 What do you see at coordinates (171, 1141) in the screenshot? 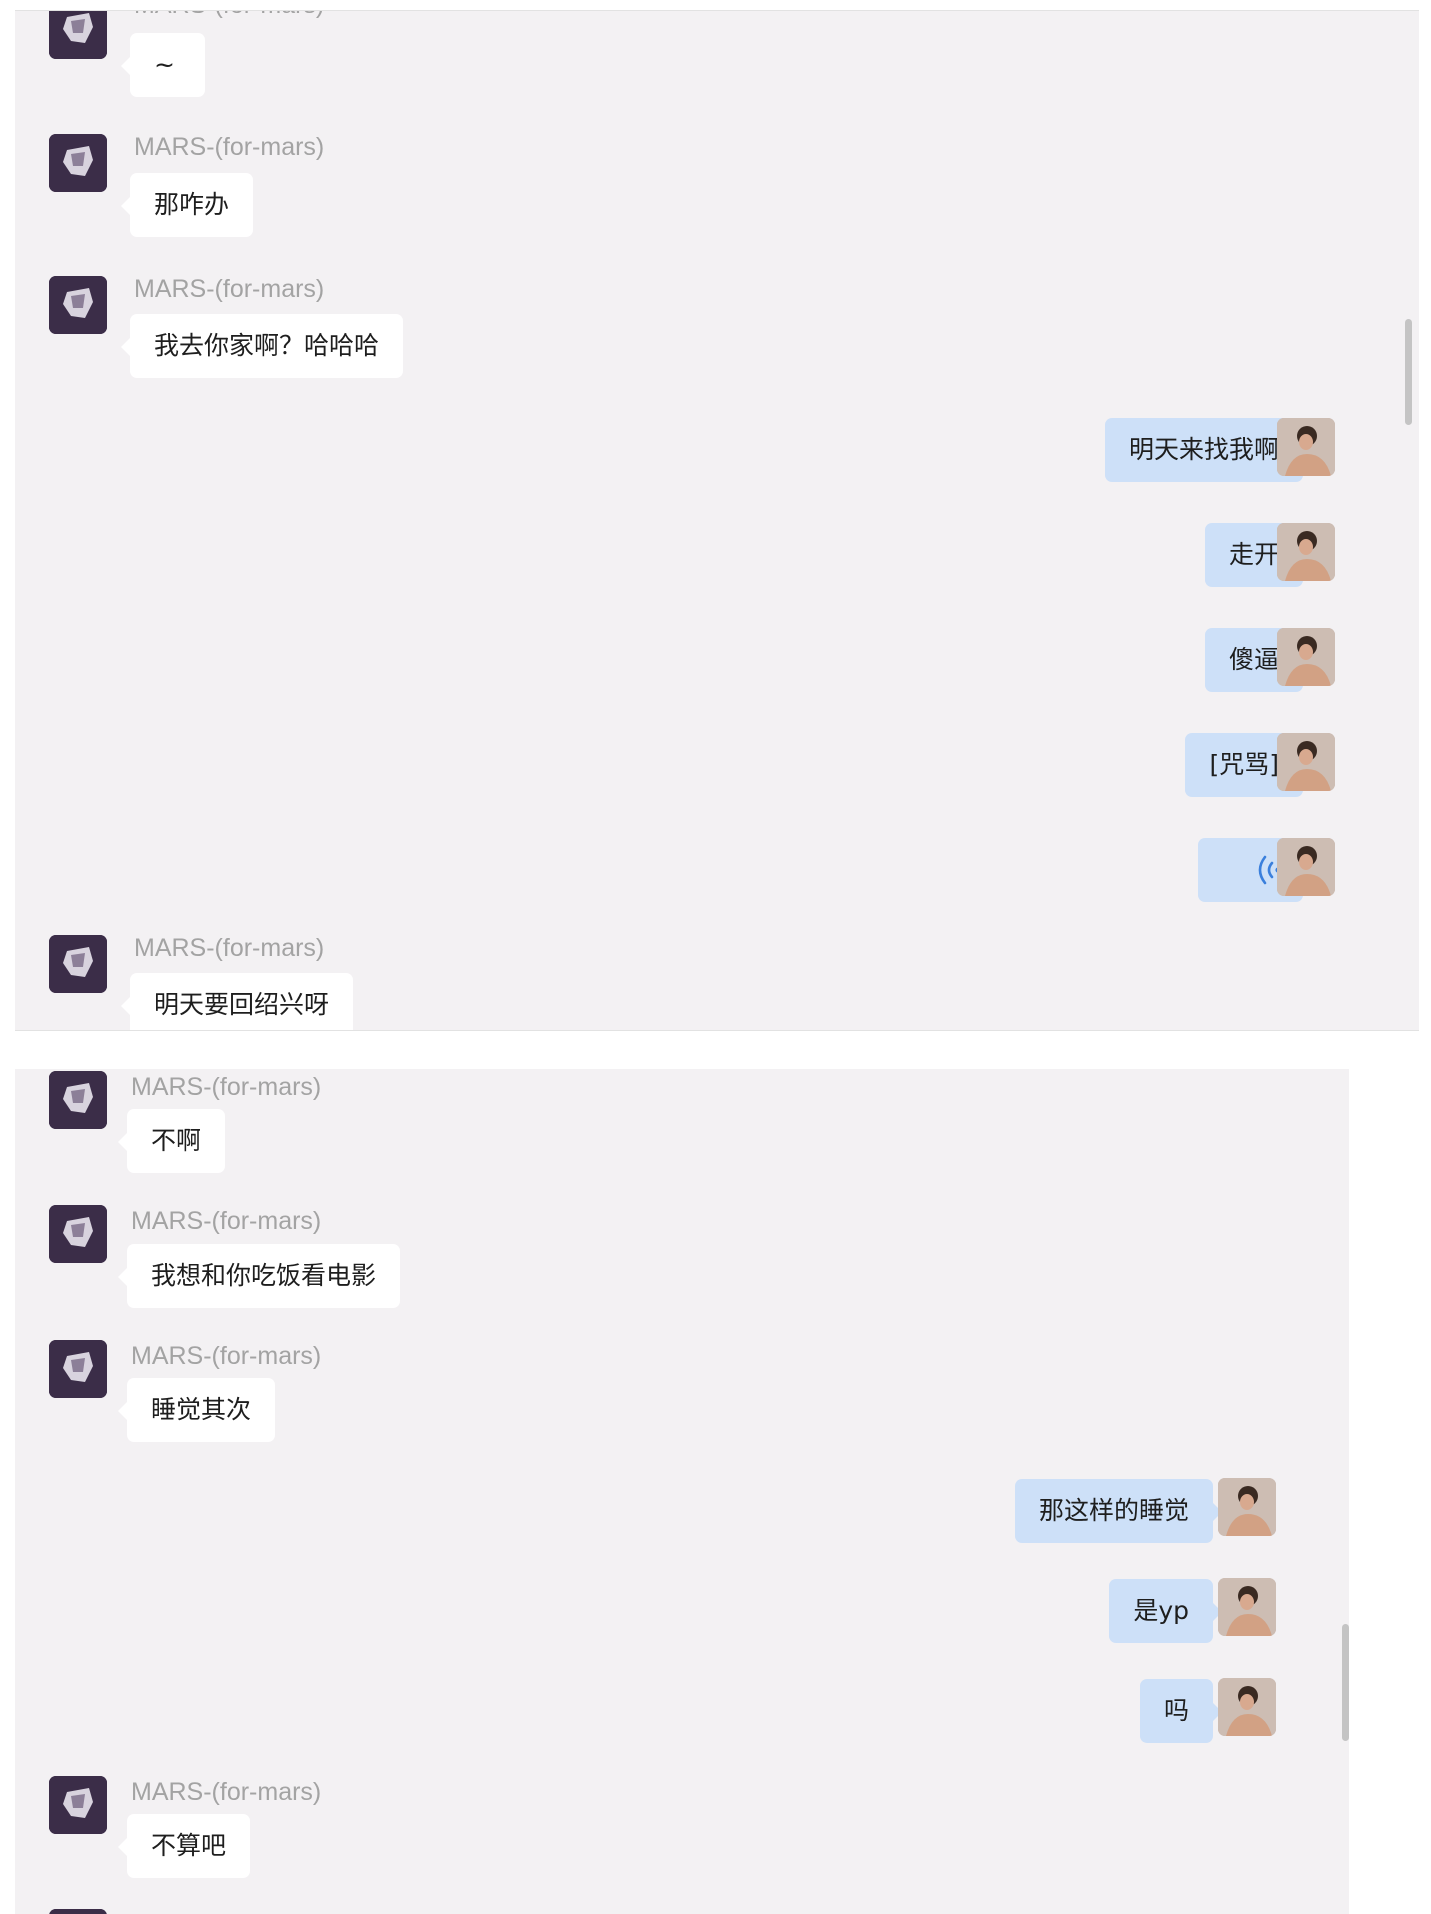
I see `message-bubble: 不啊` at bounding box center [171, 1141].